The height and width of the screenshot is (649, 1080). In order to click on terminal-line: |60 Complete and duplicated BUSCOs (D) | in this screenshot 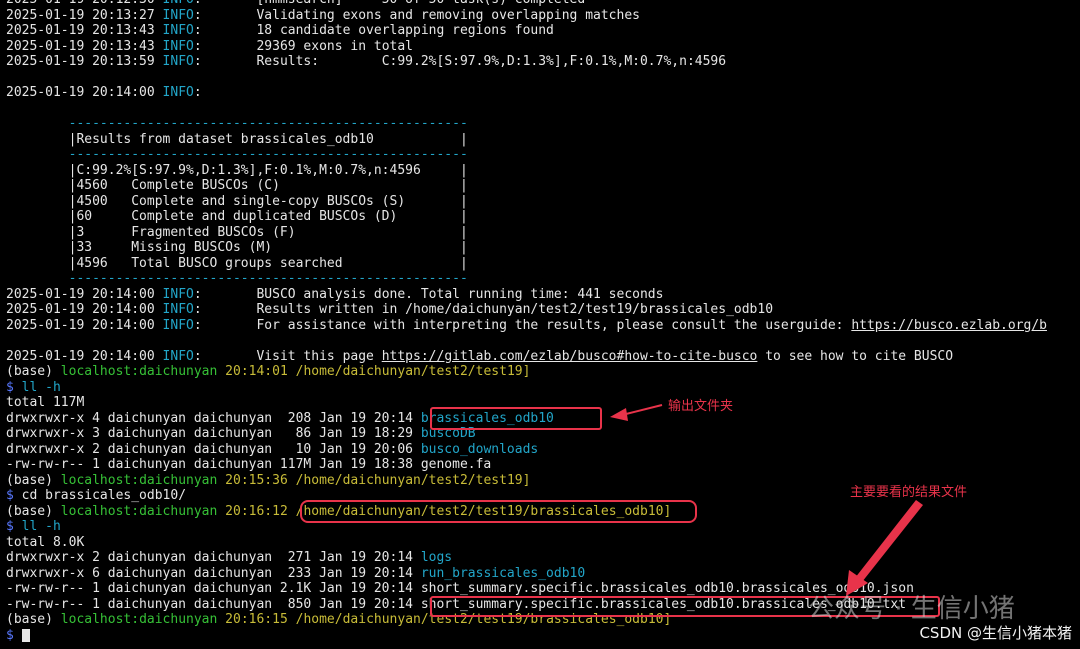, I will do `click(543, 217)`.